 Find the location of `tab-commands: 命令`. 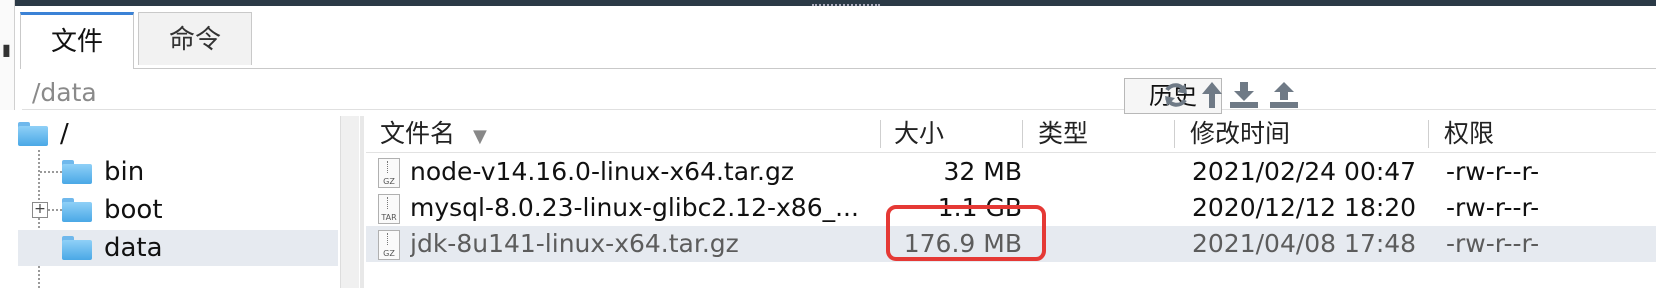

tab-commands: 命令 is located at coordinates (195, 38).